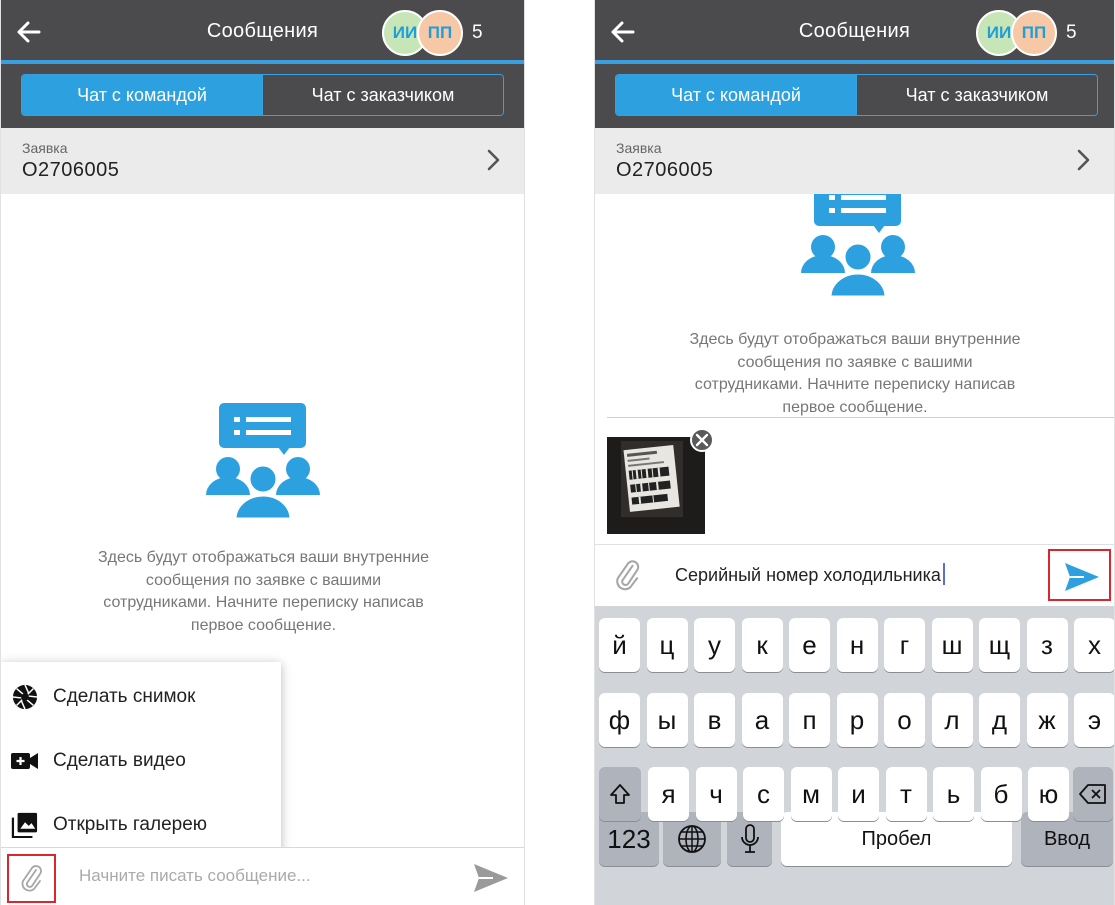  I want to click on key-з: з, so click(1047, 645).